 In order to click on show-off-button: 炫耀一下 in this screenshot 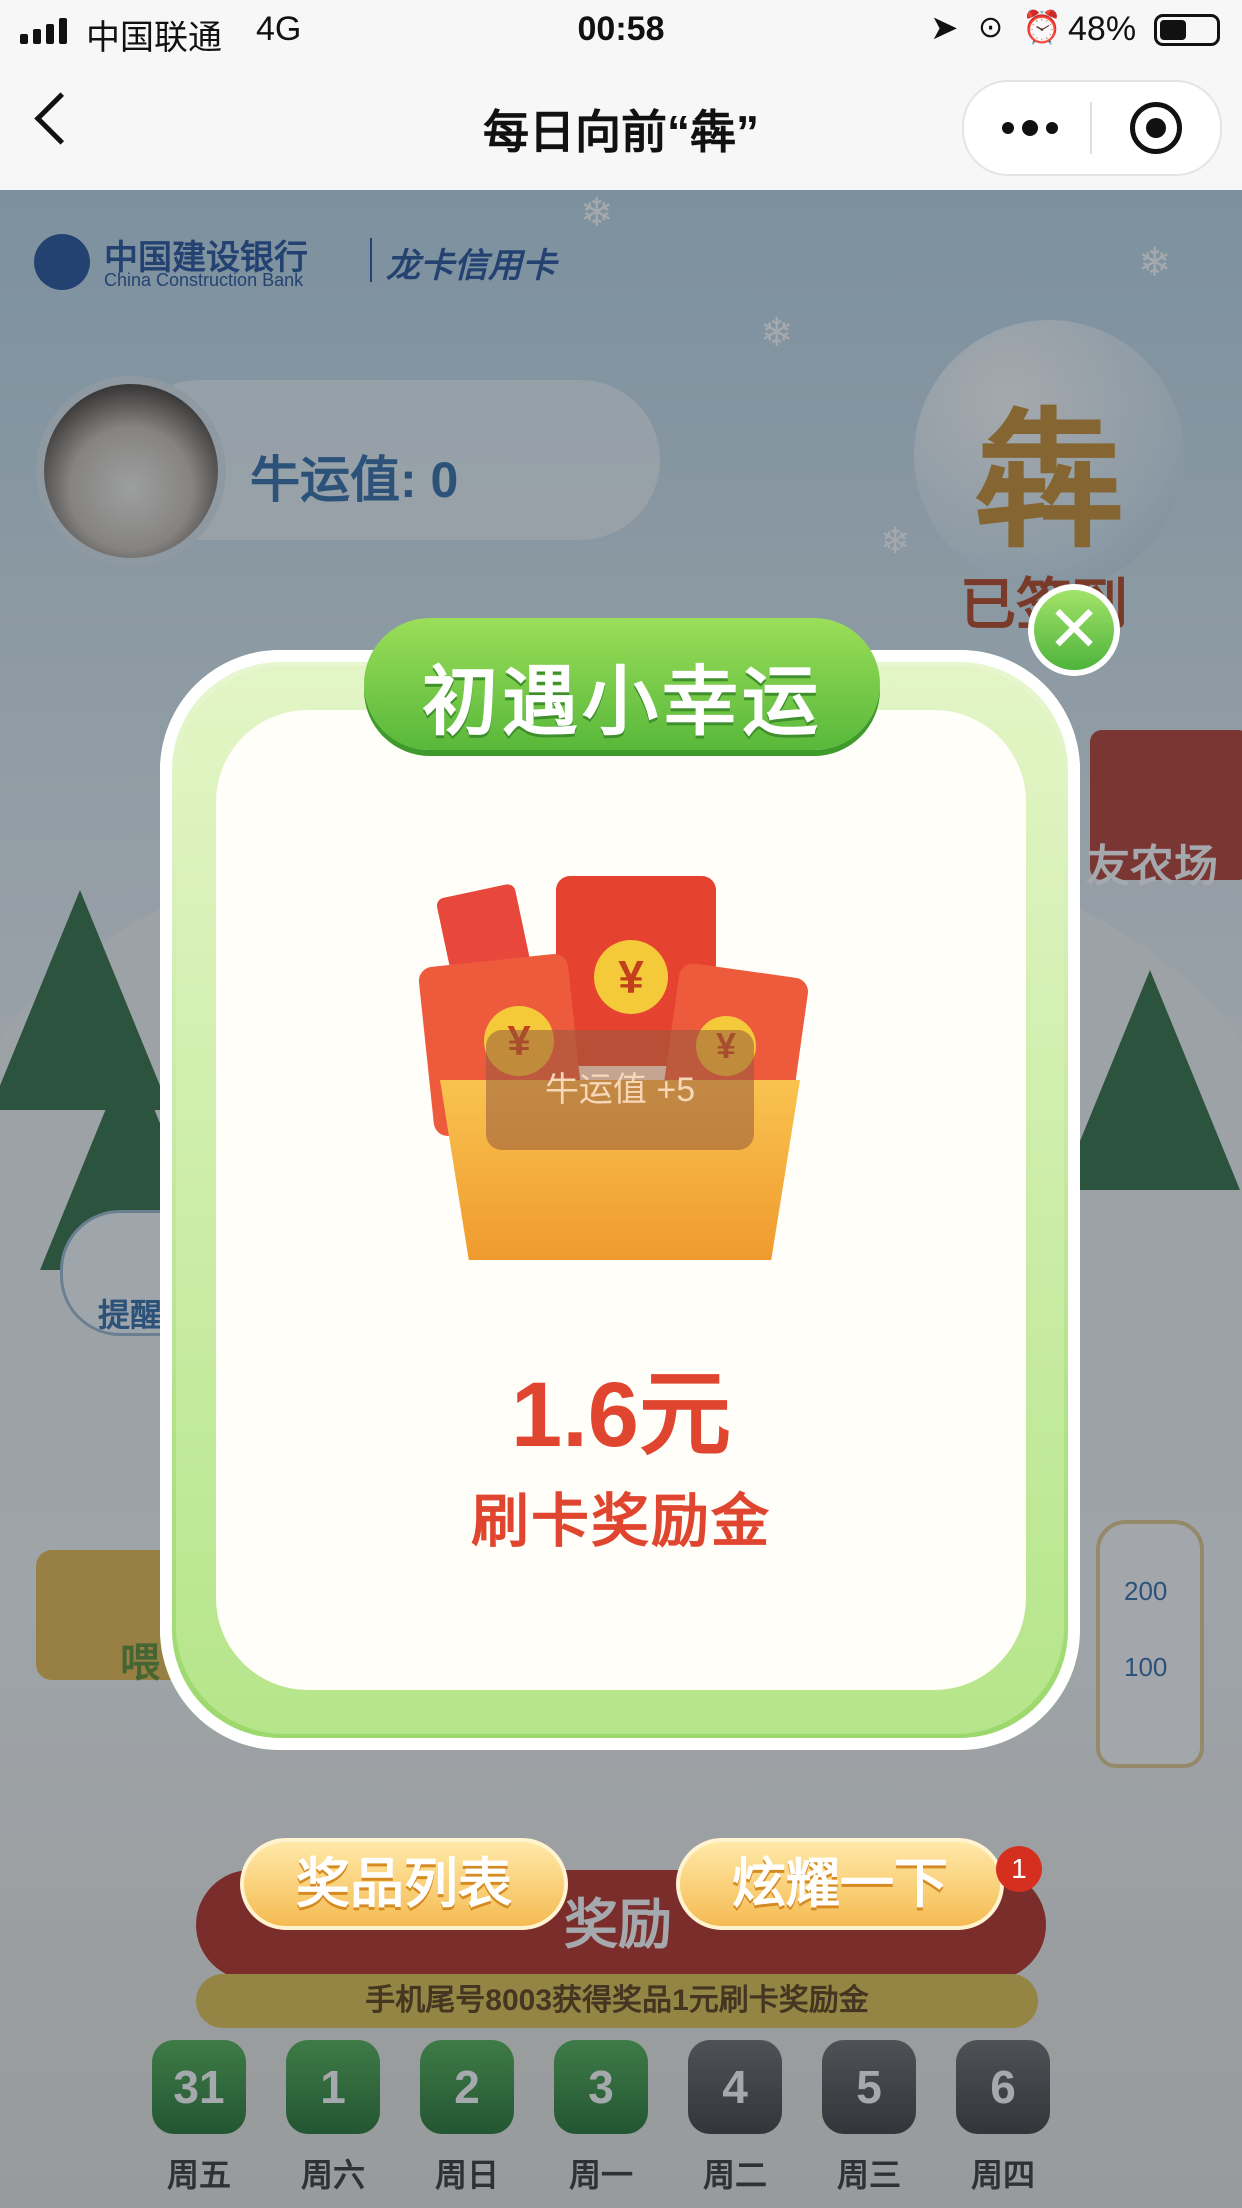, I will do `click(840, 1884)`.